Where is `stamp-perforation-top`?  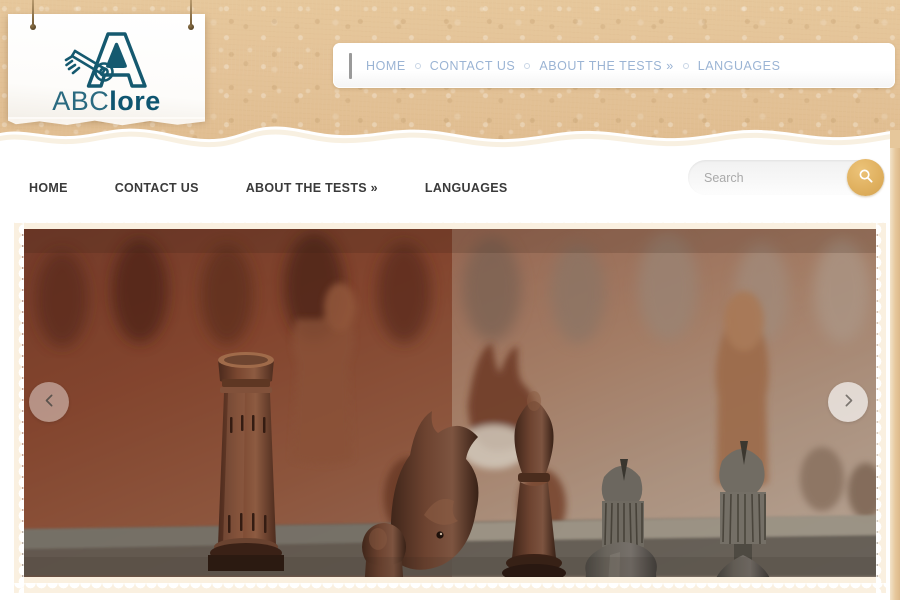
stamp-perforation-top is located at coordinates (450, 218).